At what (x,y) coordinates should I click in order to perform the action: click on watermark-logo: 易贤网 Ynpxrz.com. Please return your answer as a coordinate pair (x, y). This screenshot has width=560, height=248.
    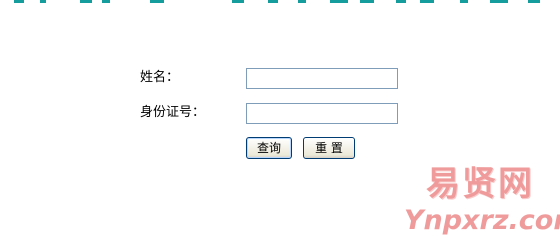
    Looking at the image, I should click on (482, 204).